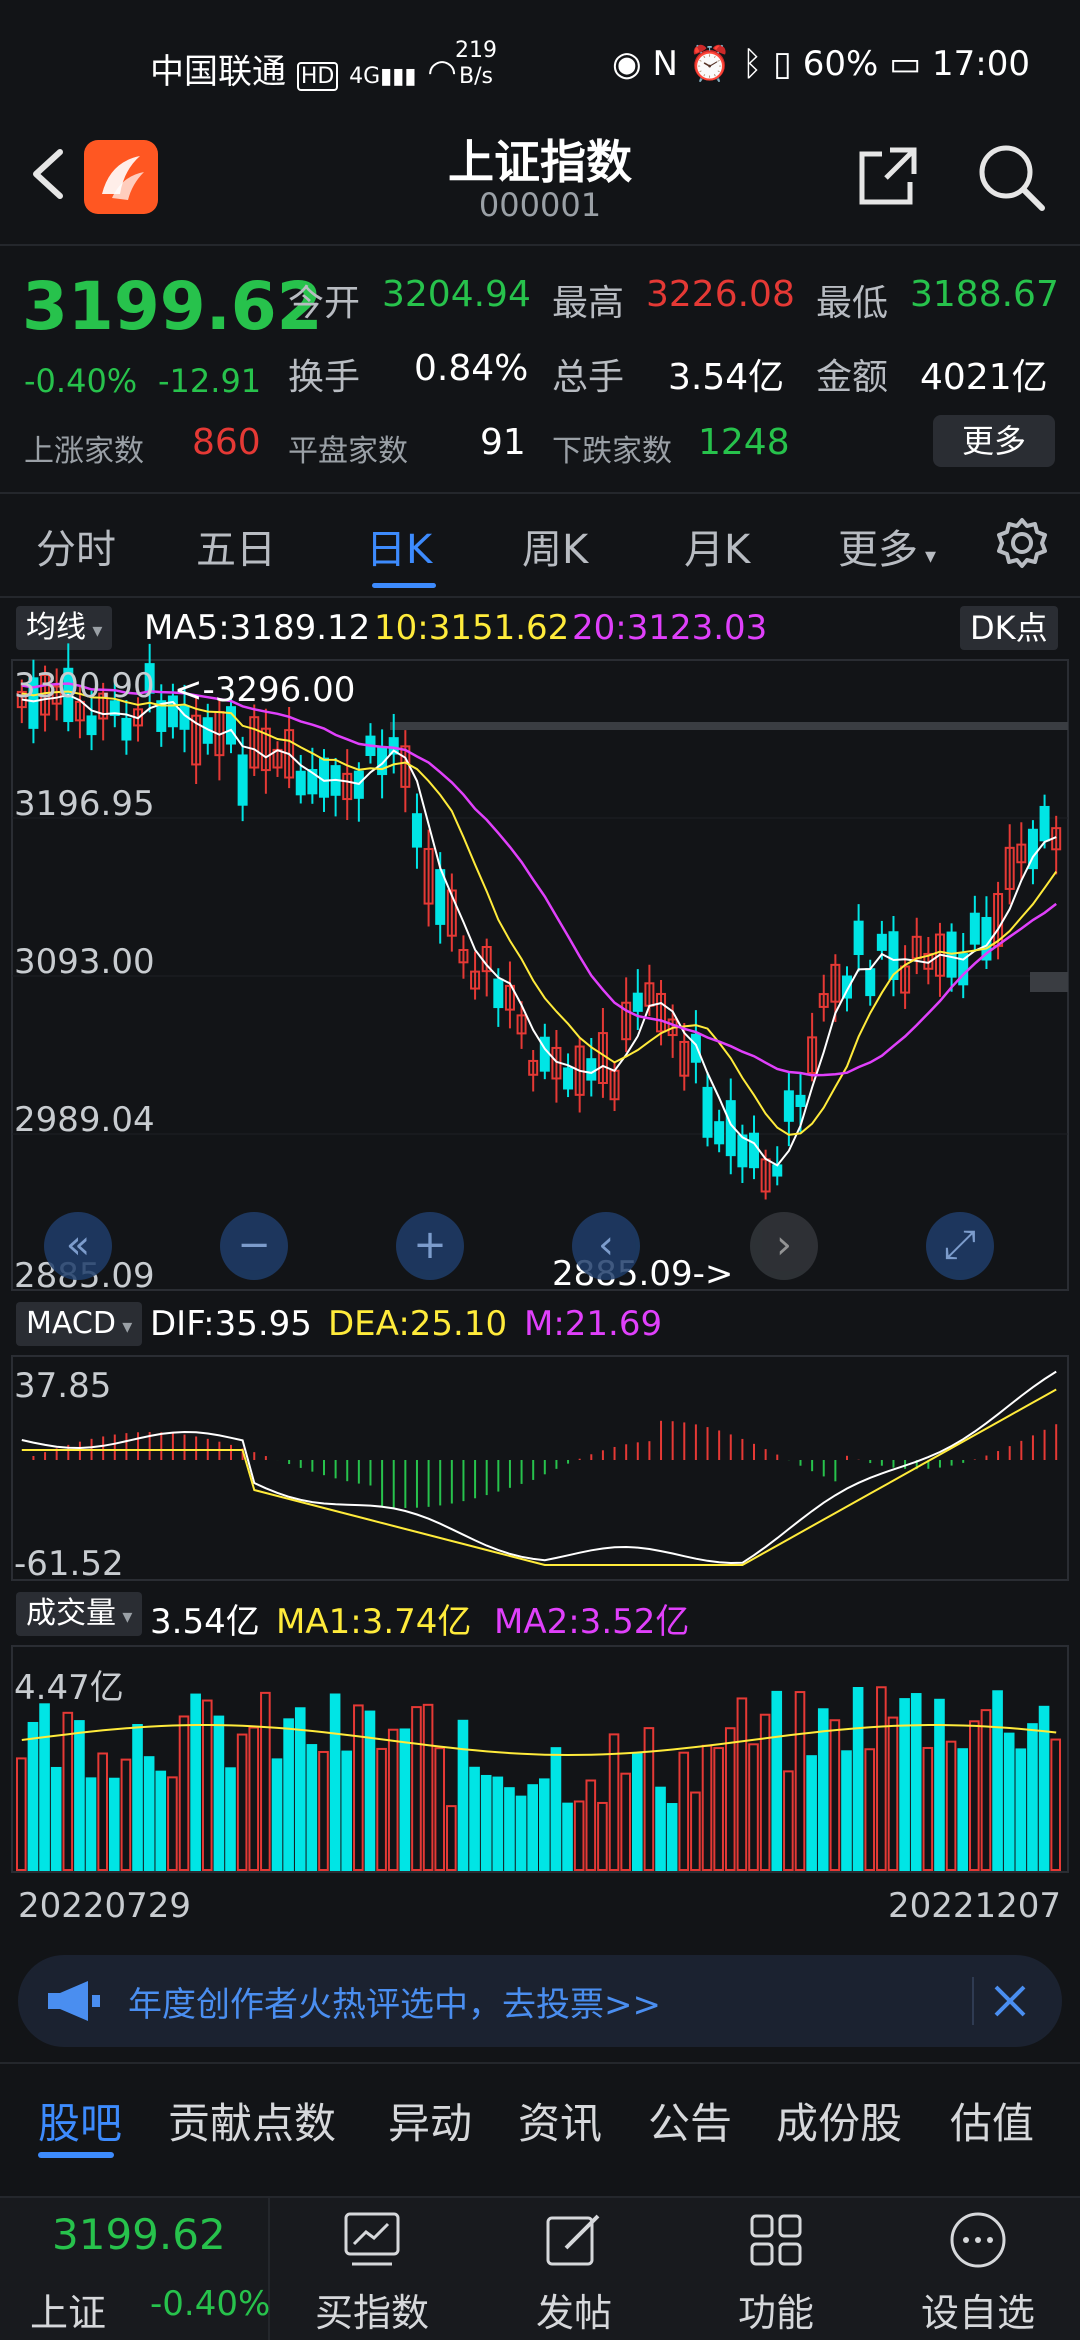 The height and width of the screenshot is (2340, 1080). Describe the element at coordinates (539, 1467) in the screenshot. I see `macd-dif-line` at that location.